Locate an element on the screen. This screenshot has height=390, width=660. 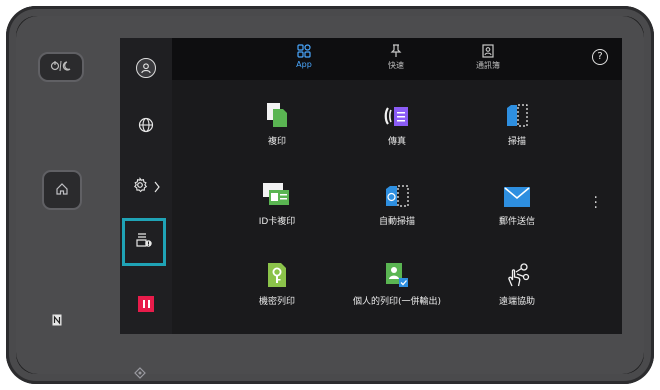
secure-print-icon is located at coordinates (277, 273).